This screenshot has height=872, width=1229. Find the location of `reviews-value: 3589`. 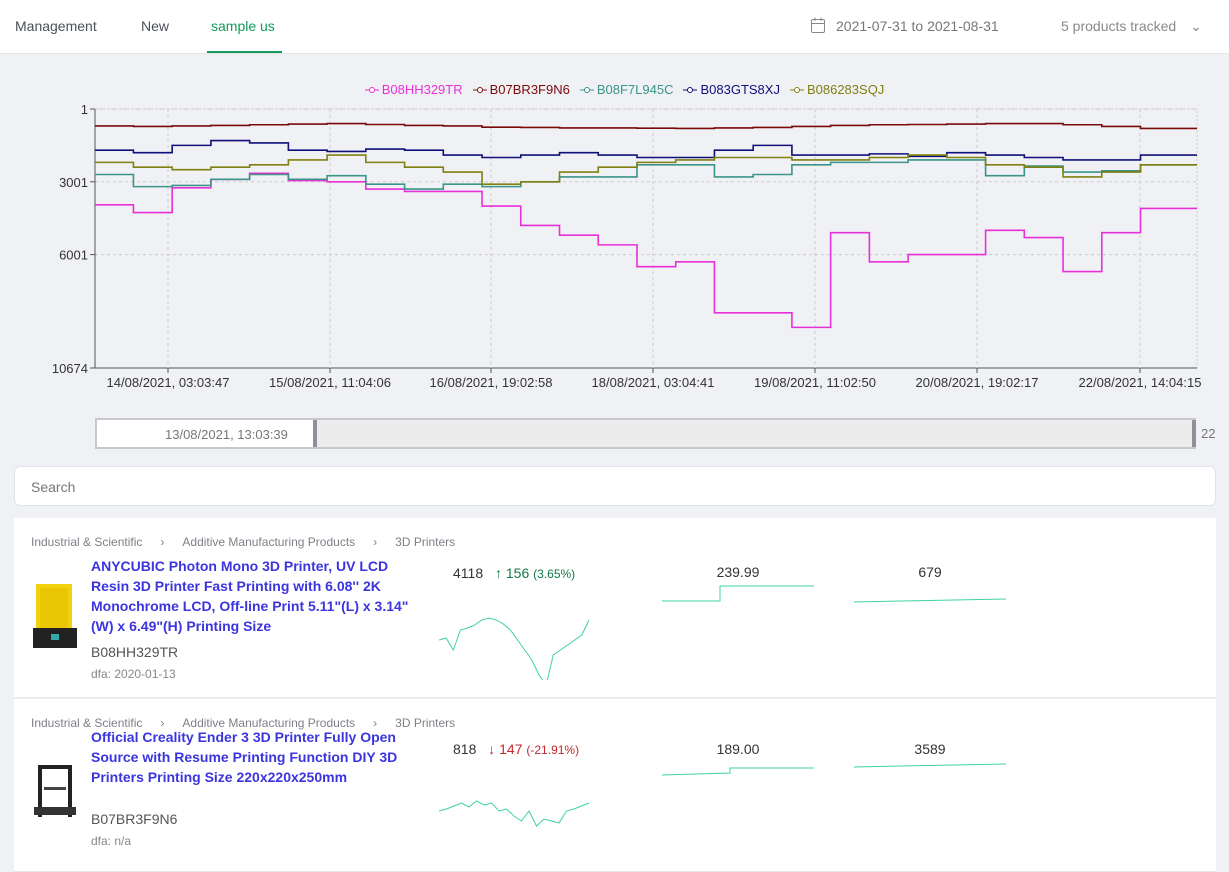

reviews-value: 3589 is located at coordinates (930, 749).